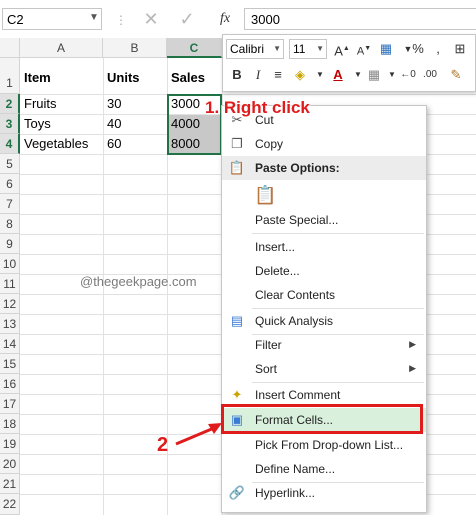 The width and height of the screenshot is (476, 515). I want to click on name-box-value: C2, so click(15, 19).